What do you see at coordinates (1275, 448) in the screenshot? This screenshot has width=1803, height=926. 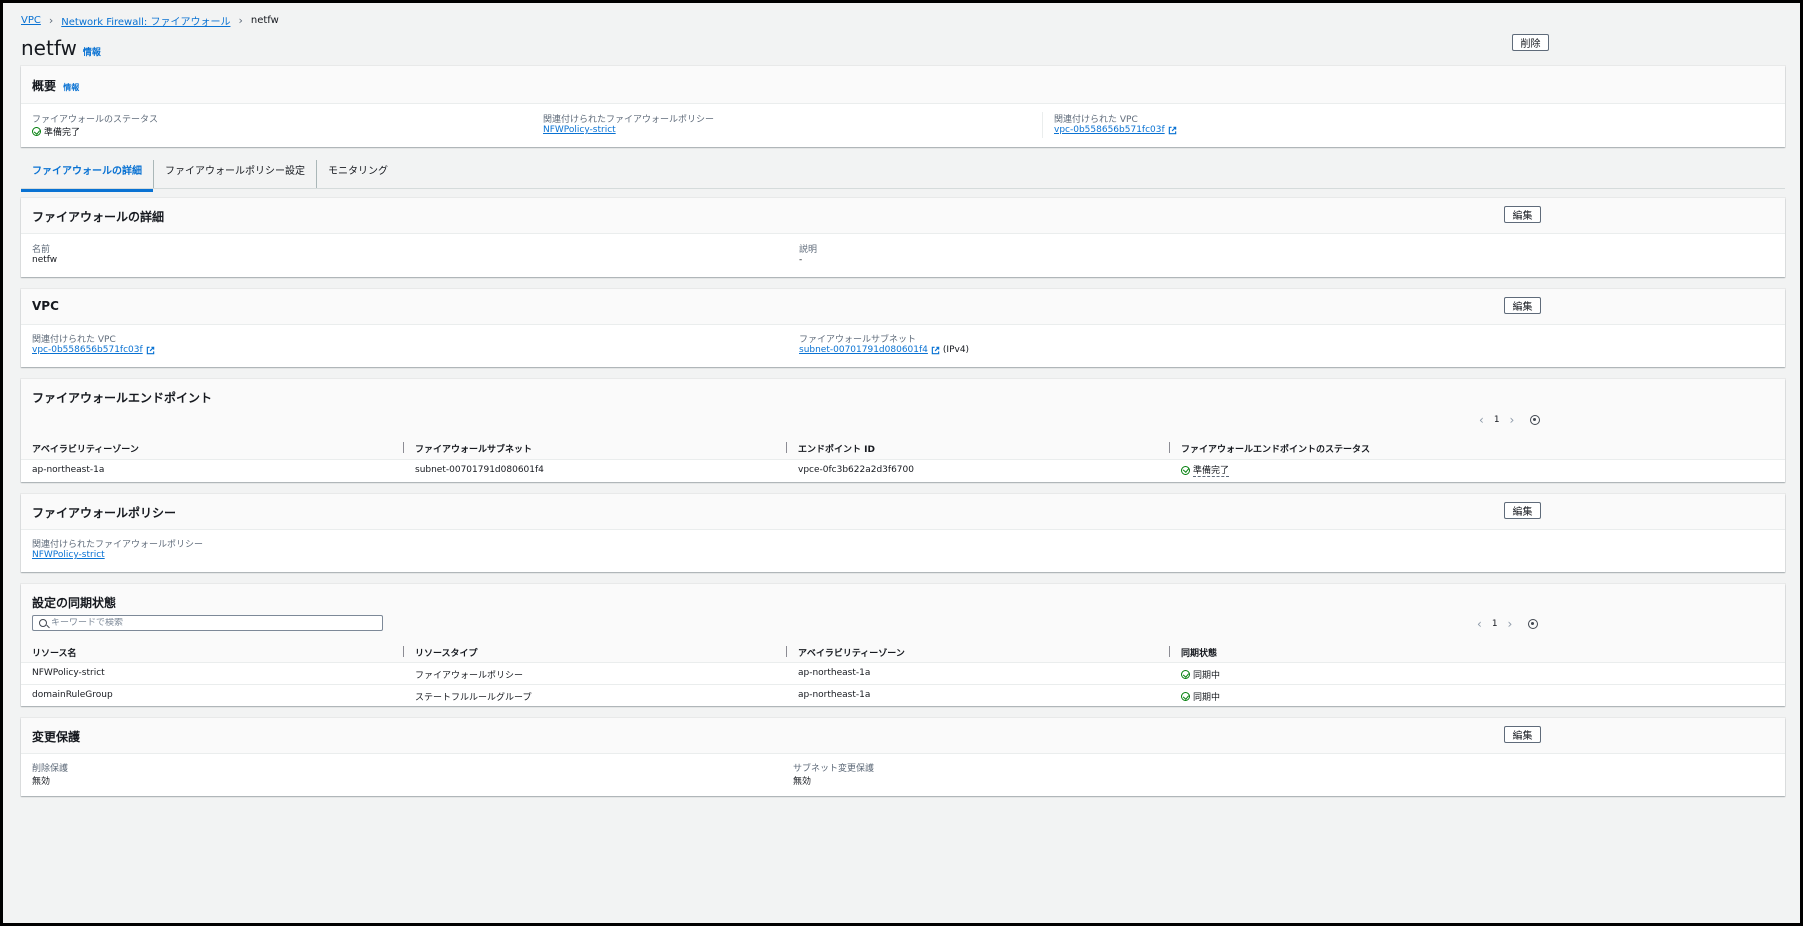 I see `col-endpoint-status: ファイアウォールエンドポイントのステータス` at bounding box center [1275, 448].